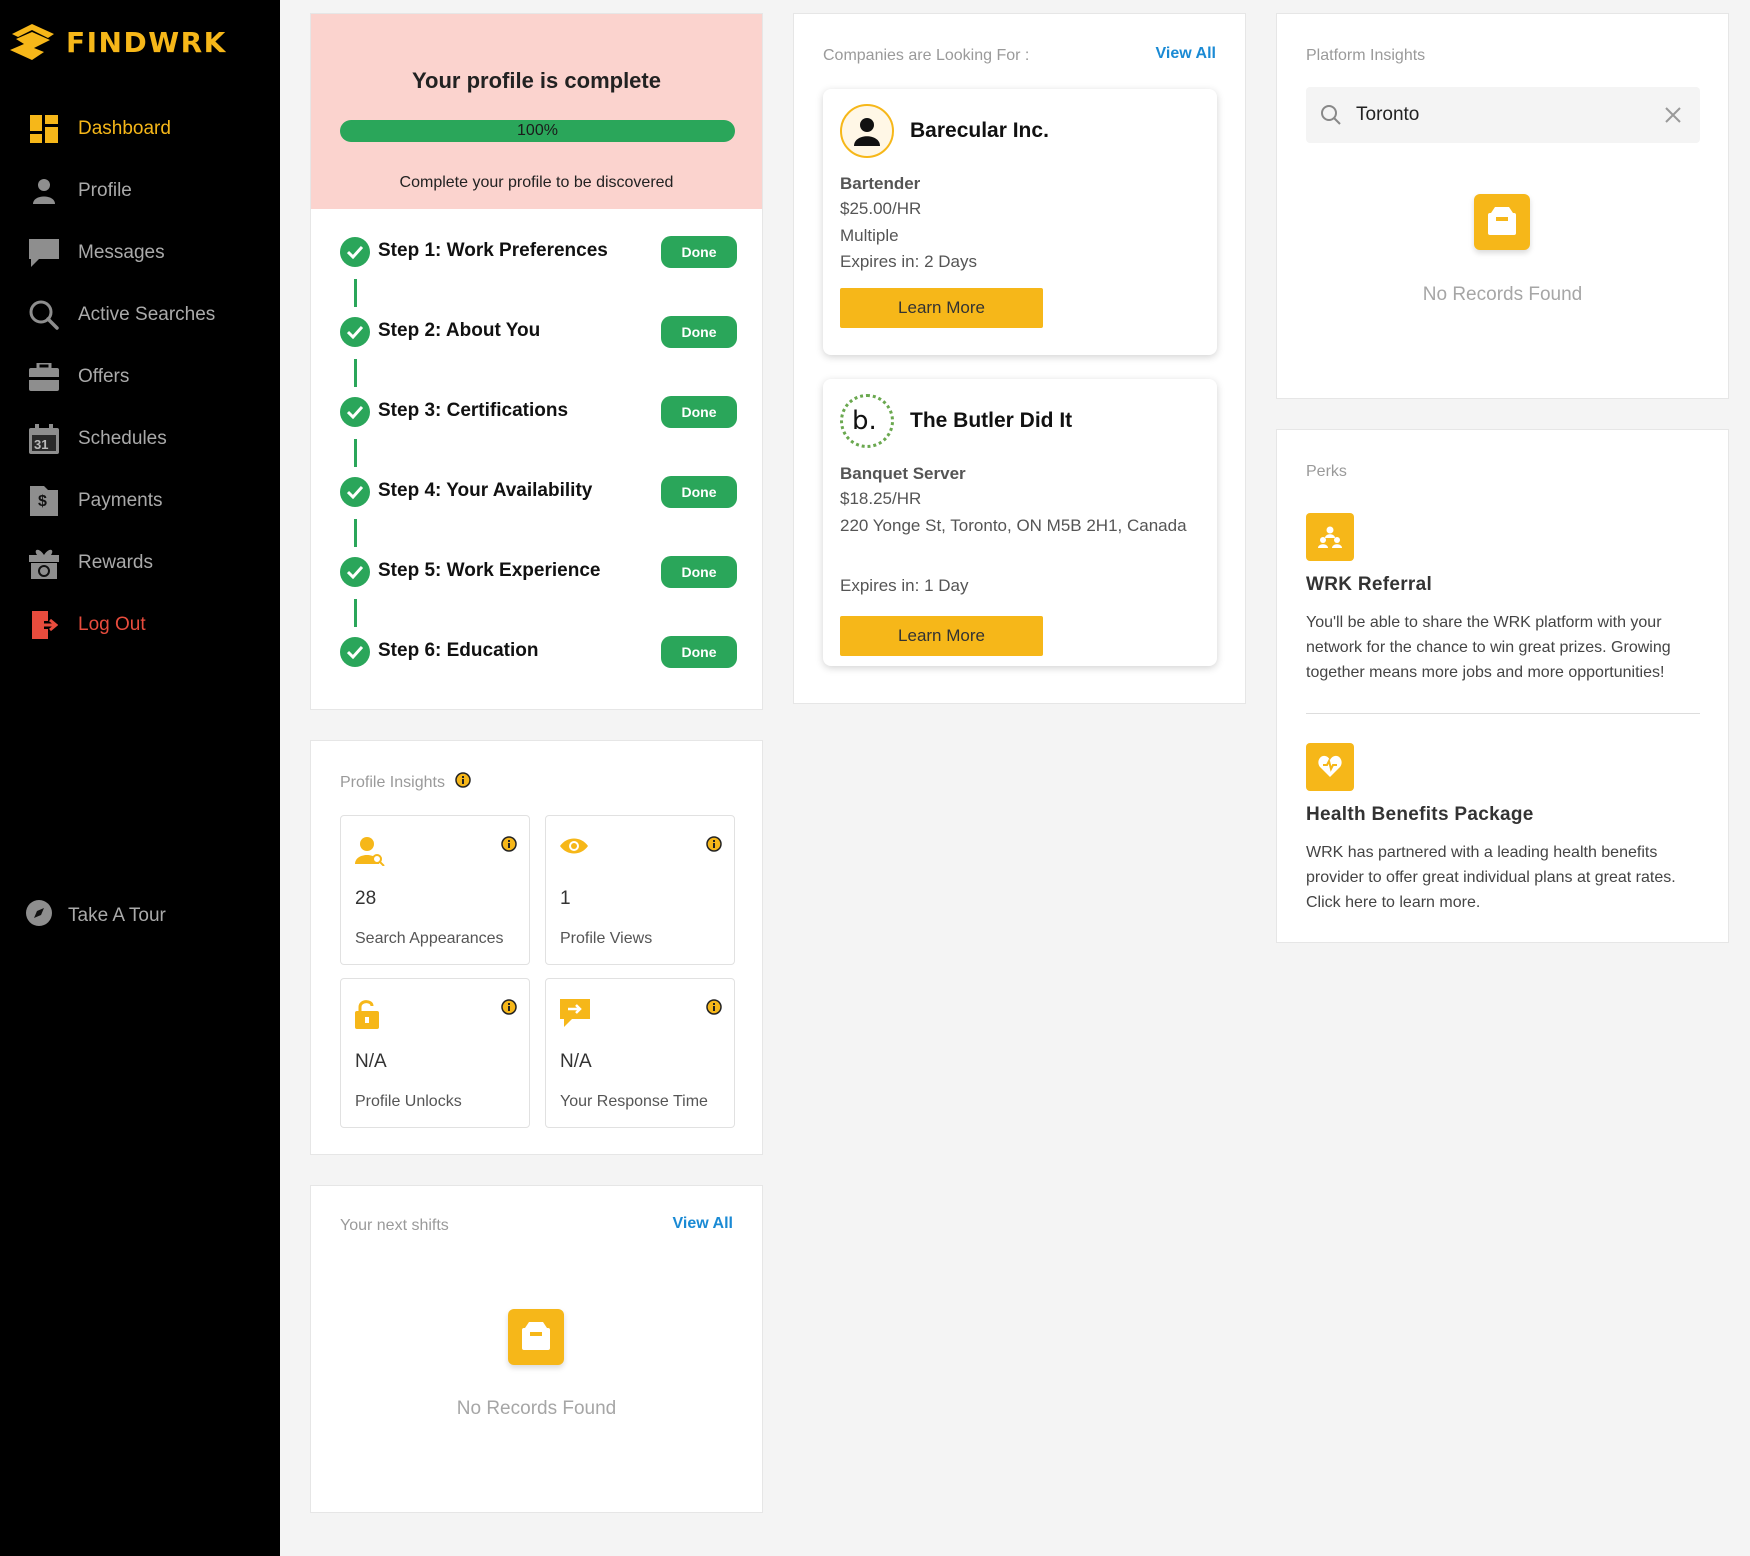 This screenshot has height=1556, width=1750. I want to click on calendar-day-text: 31, so click(41, 444).